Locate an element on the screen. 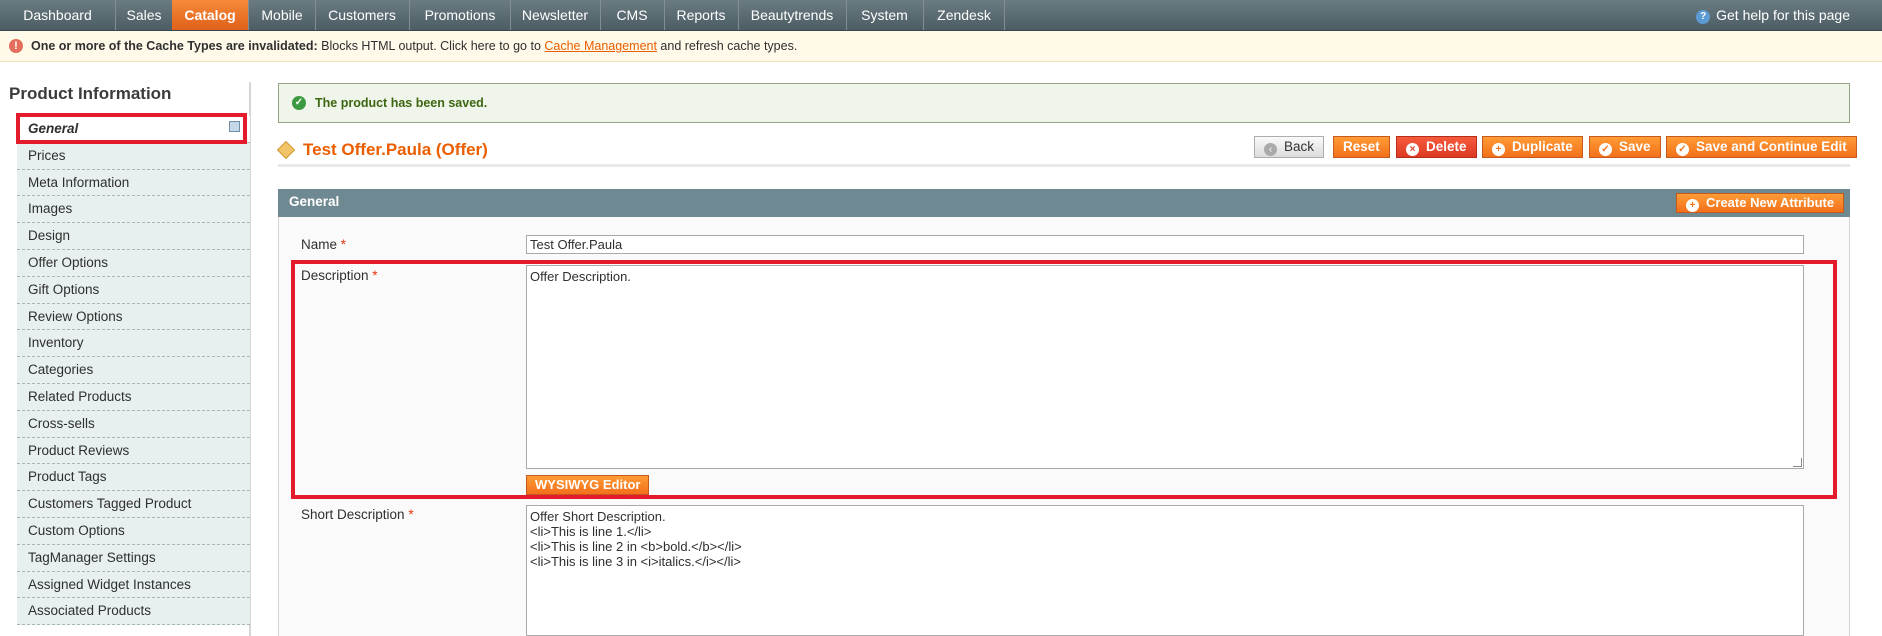 The width and height of the screenshot is (1882, 636). help-icon: ? is located at coordinates (1703, 17).